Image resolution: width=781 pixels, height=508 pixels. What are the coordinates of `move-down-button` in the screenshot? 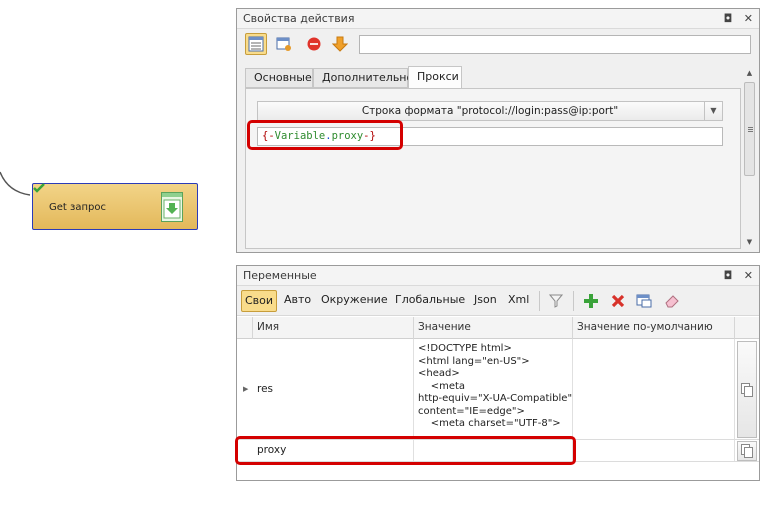 It's located at (340, 44).